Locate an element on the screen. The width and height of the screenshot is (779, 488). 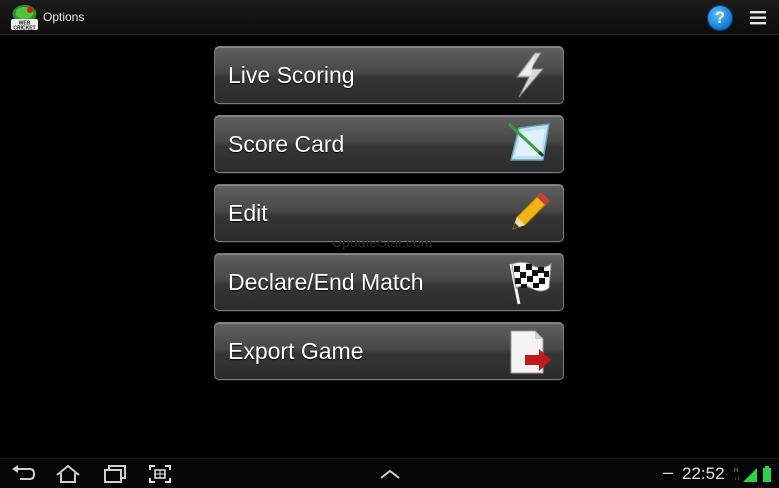
back-icon is located at coordinates (23, 474).